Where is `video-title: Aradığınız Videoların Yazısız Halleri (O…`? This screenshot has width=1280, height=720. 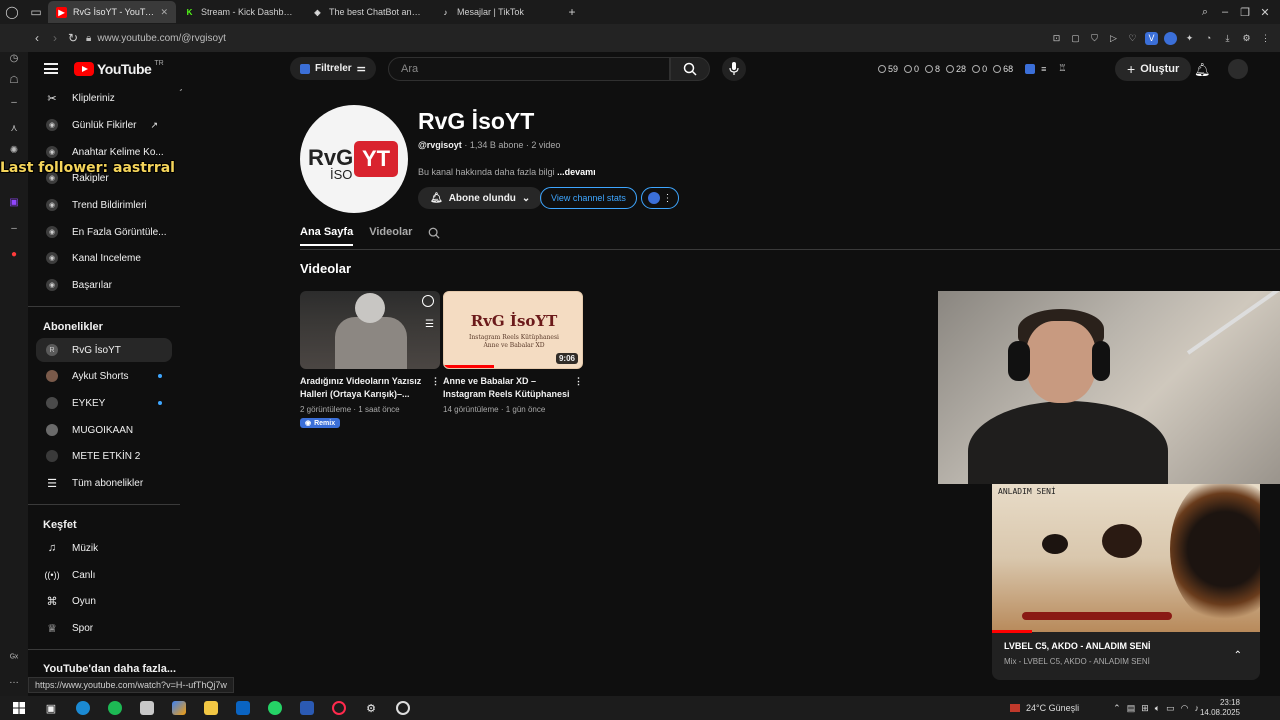
video-title: Aradığınız Videoların Yazısız Halleri (O… is located at coordinates (371, 388).